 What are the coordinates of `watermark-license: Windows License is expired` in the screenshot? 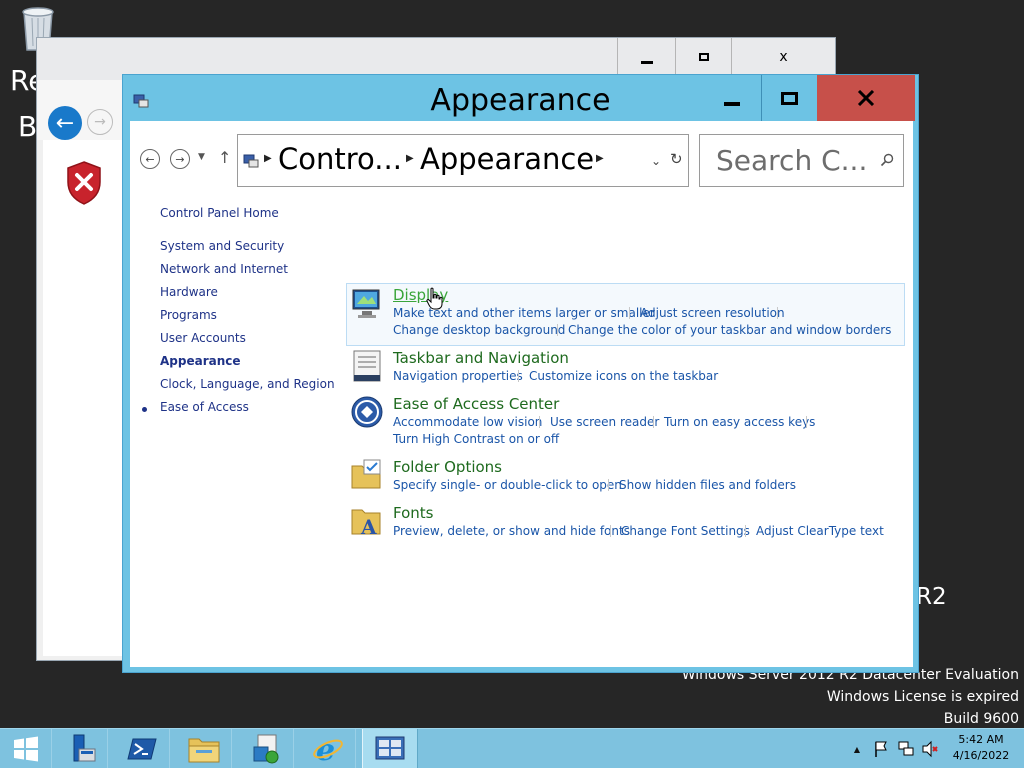 It's located at (922, 697).